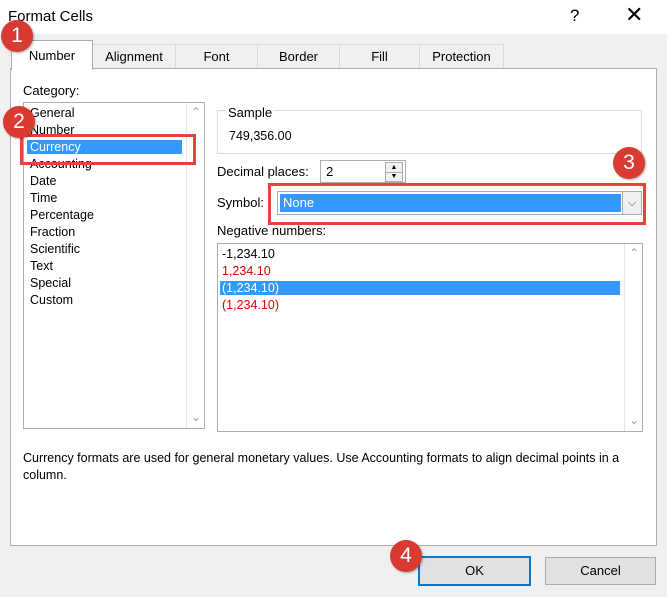  Describe the element at coordinates (406, 556) in the screenshot. I see `step-badge-4: 4` at that location.